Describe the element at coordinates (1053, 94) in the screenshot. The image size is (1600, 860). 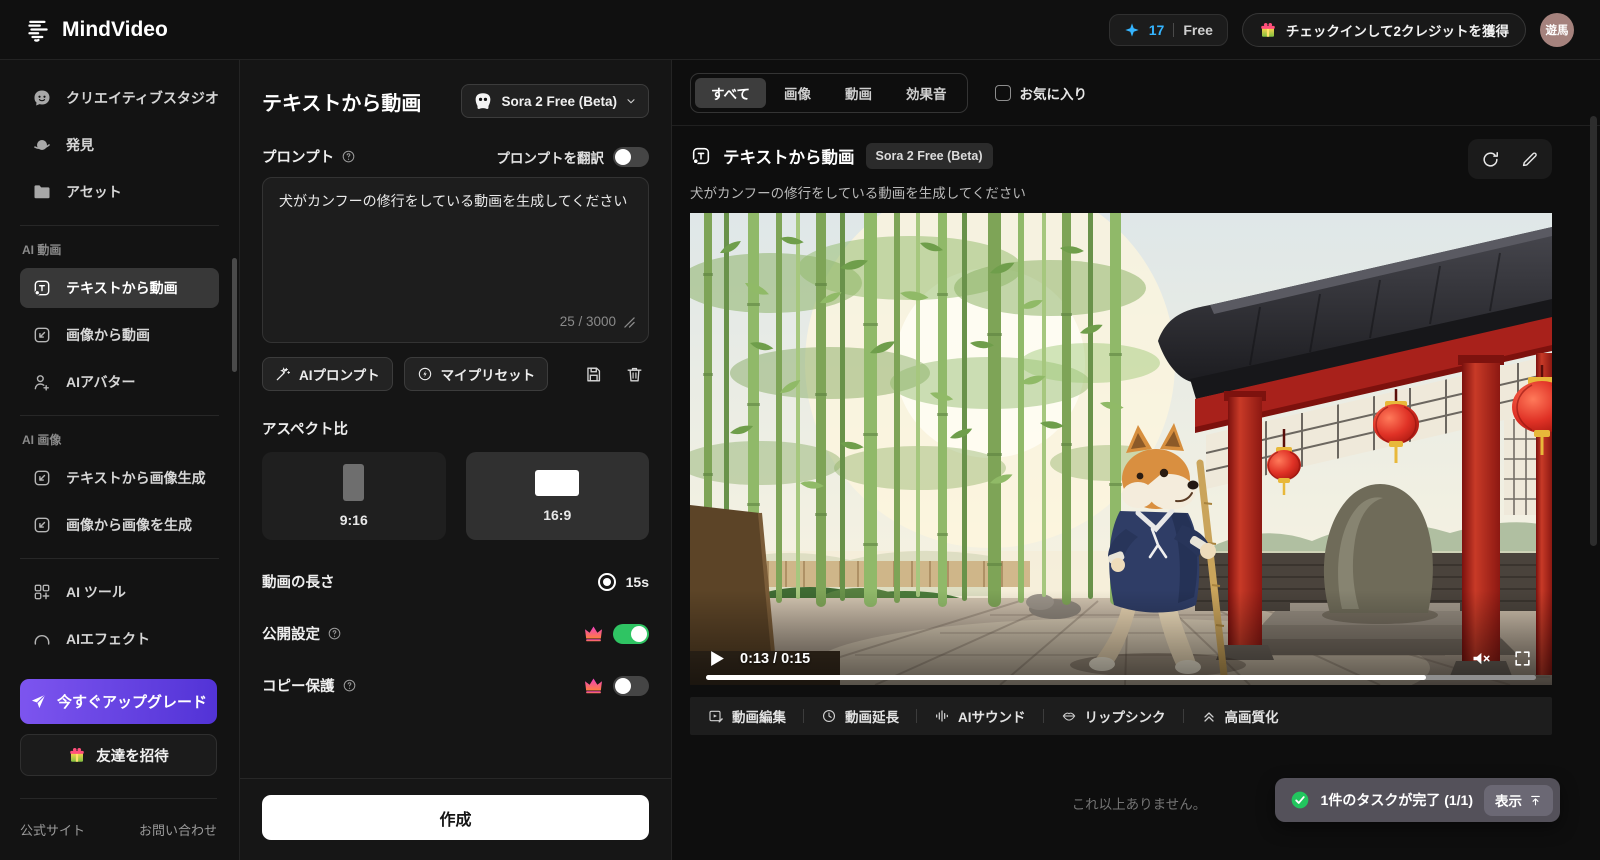
I see `favorites-label: お気に入り` at that location.